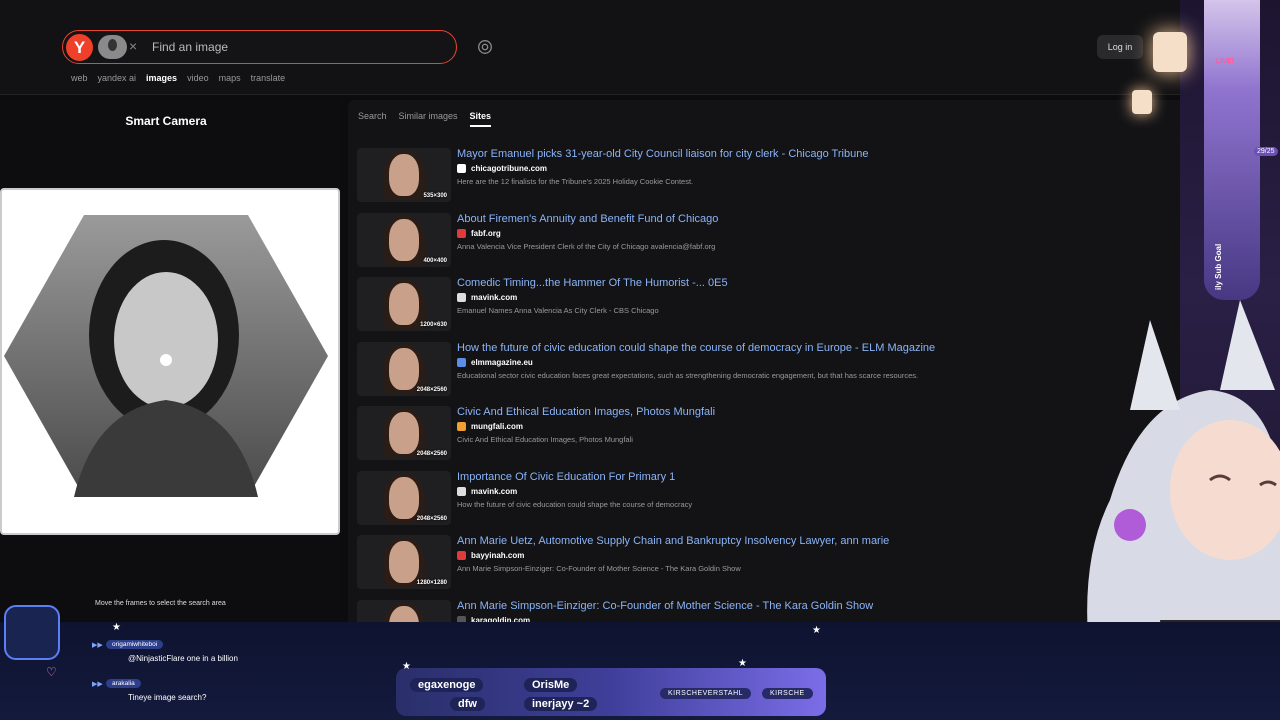  Describe the element at coordinates (79, 78) in the screenshot. I see `nav-web: web` at that location.